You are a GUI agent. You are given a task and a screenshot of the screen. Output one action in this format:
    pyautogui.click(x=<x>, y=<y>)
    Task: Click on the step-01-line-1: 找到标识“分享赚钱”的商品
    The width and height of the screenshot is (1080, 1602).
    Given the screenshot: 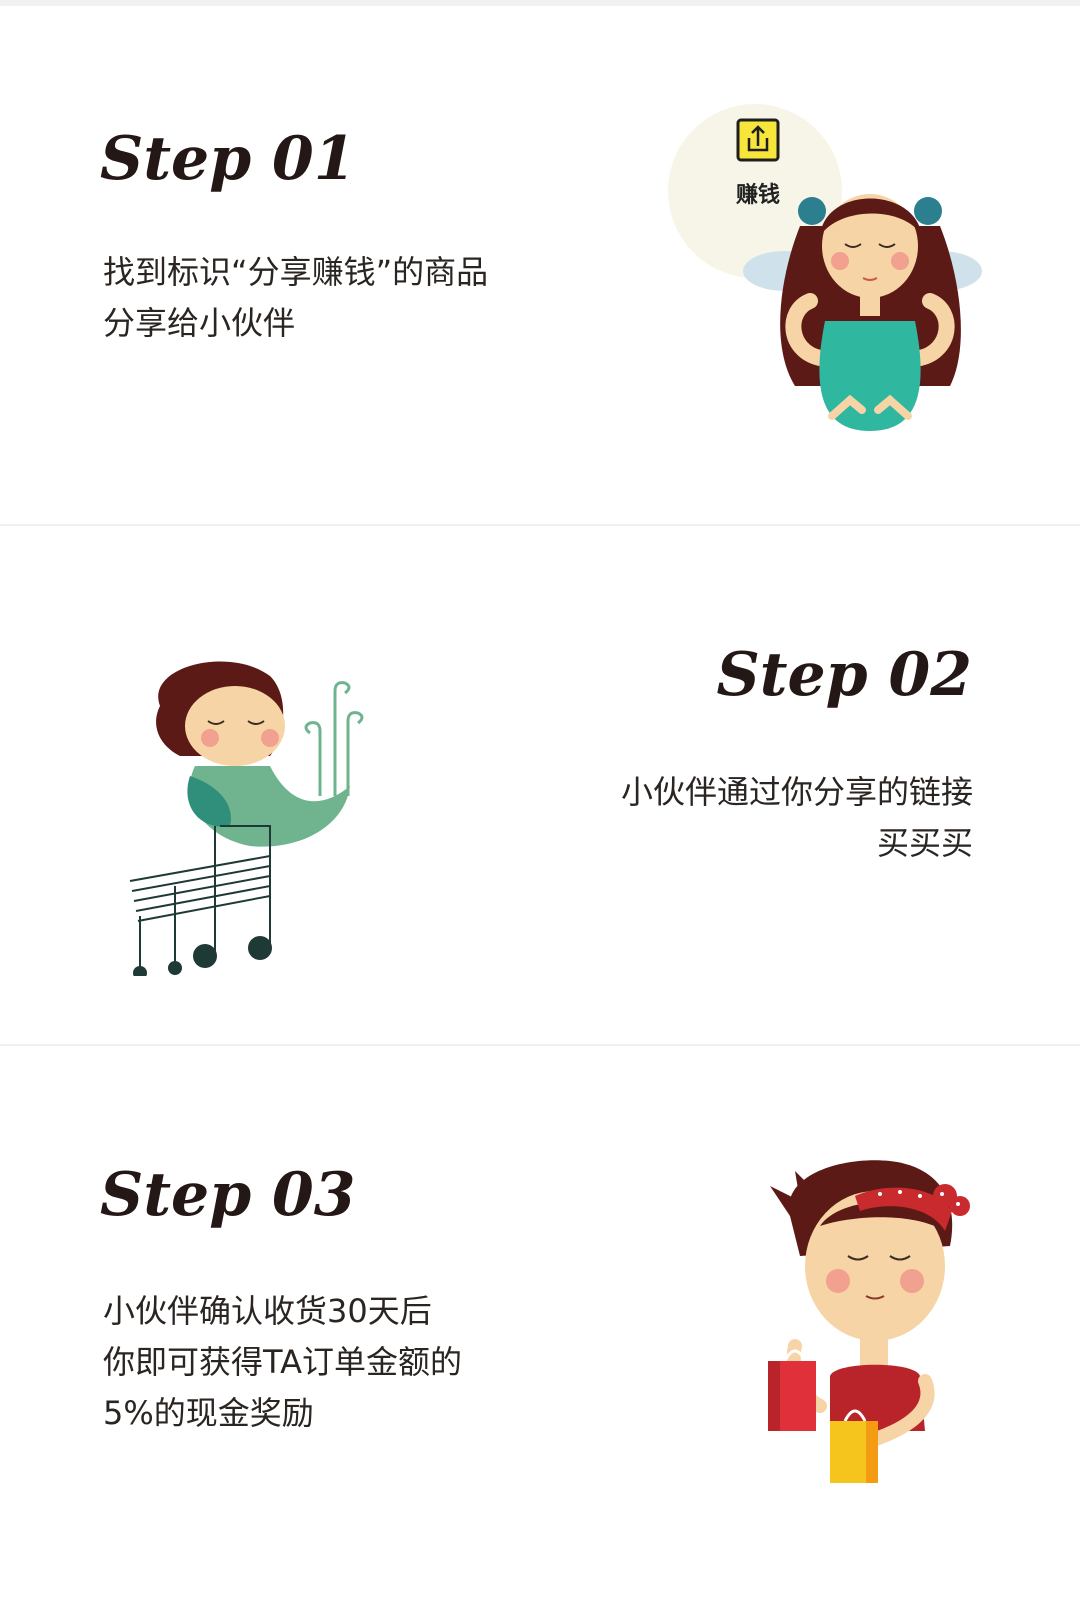 What is the action you would take?
    pyautogui.click(x=296, y=272)
    